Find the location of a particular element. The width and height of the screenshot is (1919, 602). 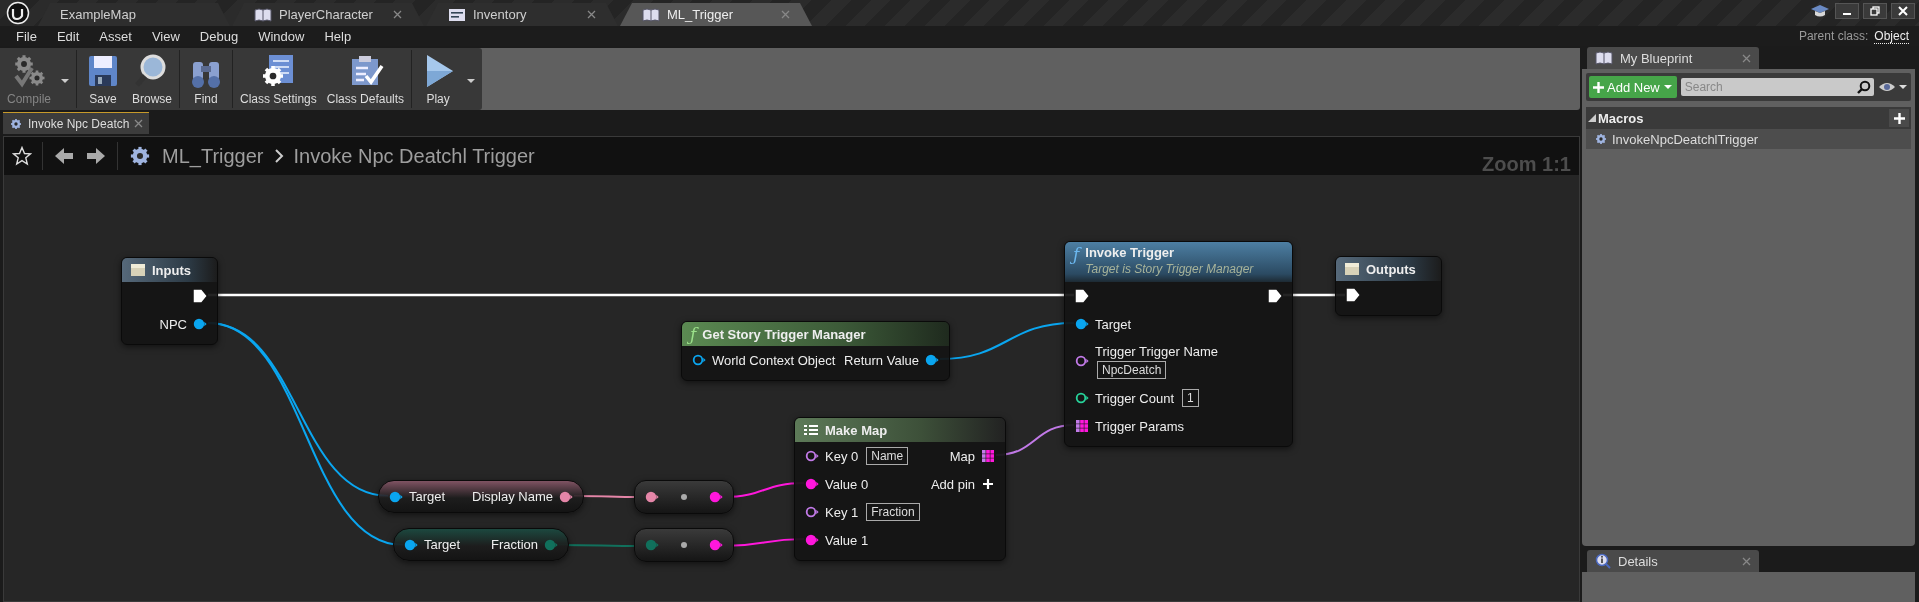

toolbar-button: Save is located at coordinates (103, 79).